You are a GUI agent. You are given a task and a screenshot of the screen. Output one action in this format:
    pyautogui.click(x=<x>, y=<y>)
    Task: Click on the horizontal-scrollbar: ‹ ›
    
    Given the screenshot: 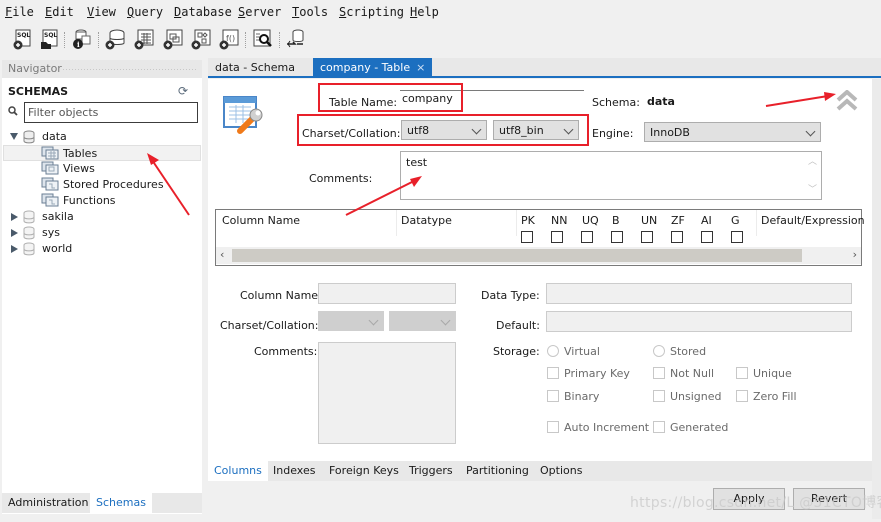 What is the action you would take?
    pyautogui.click(x=538, y=255)
    